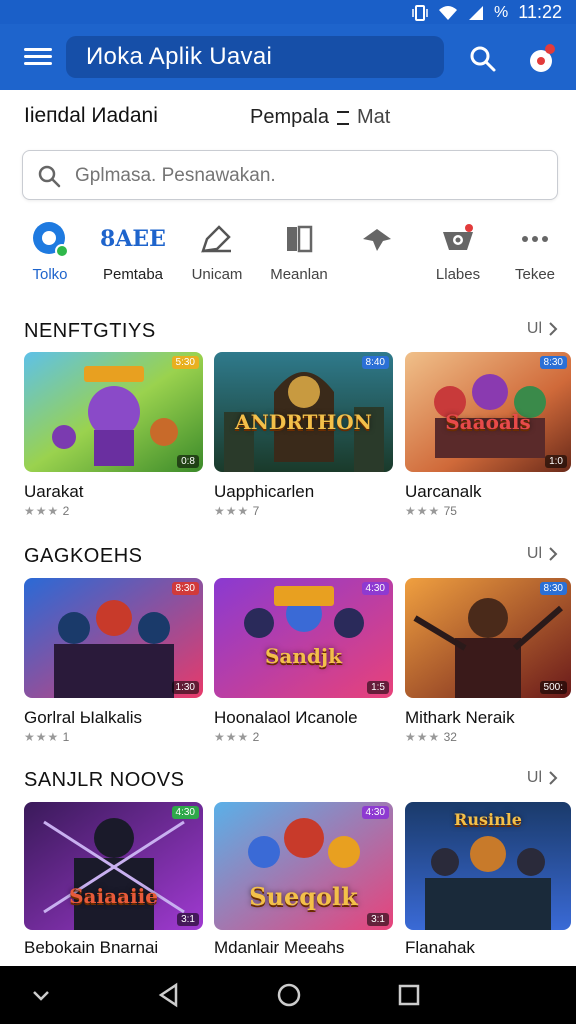  I want to click on game-thumbnail: Sueqolk 4:30 3:1, so click(303, 866).